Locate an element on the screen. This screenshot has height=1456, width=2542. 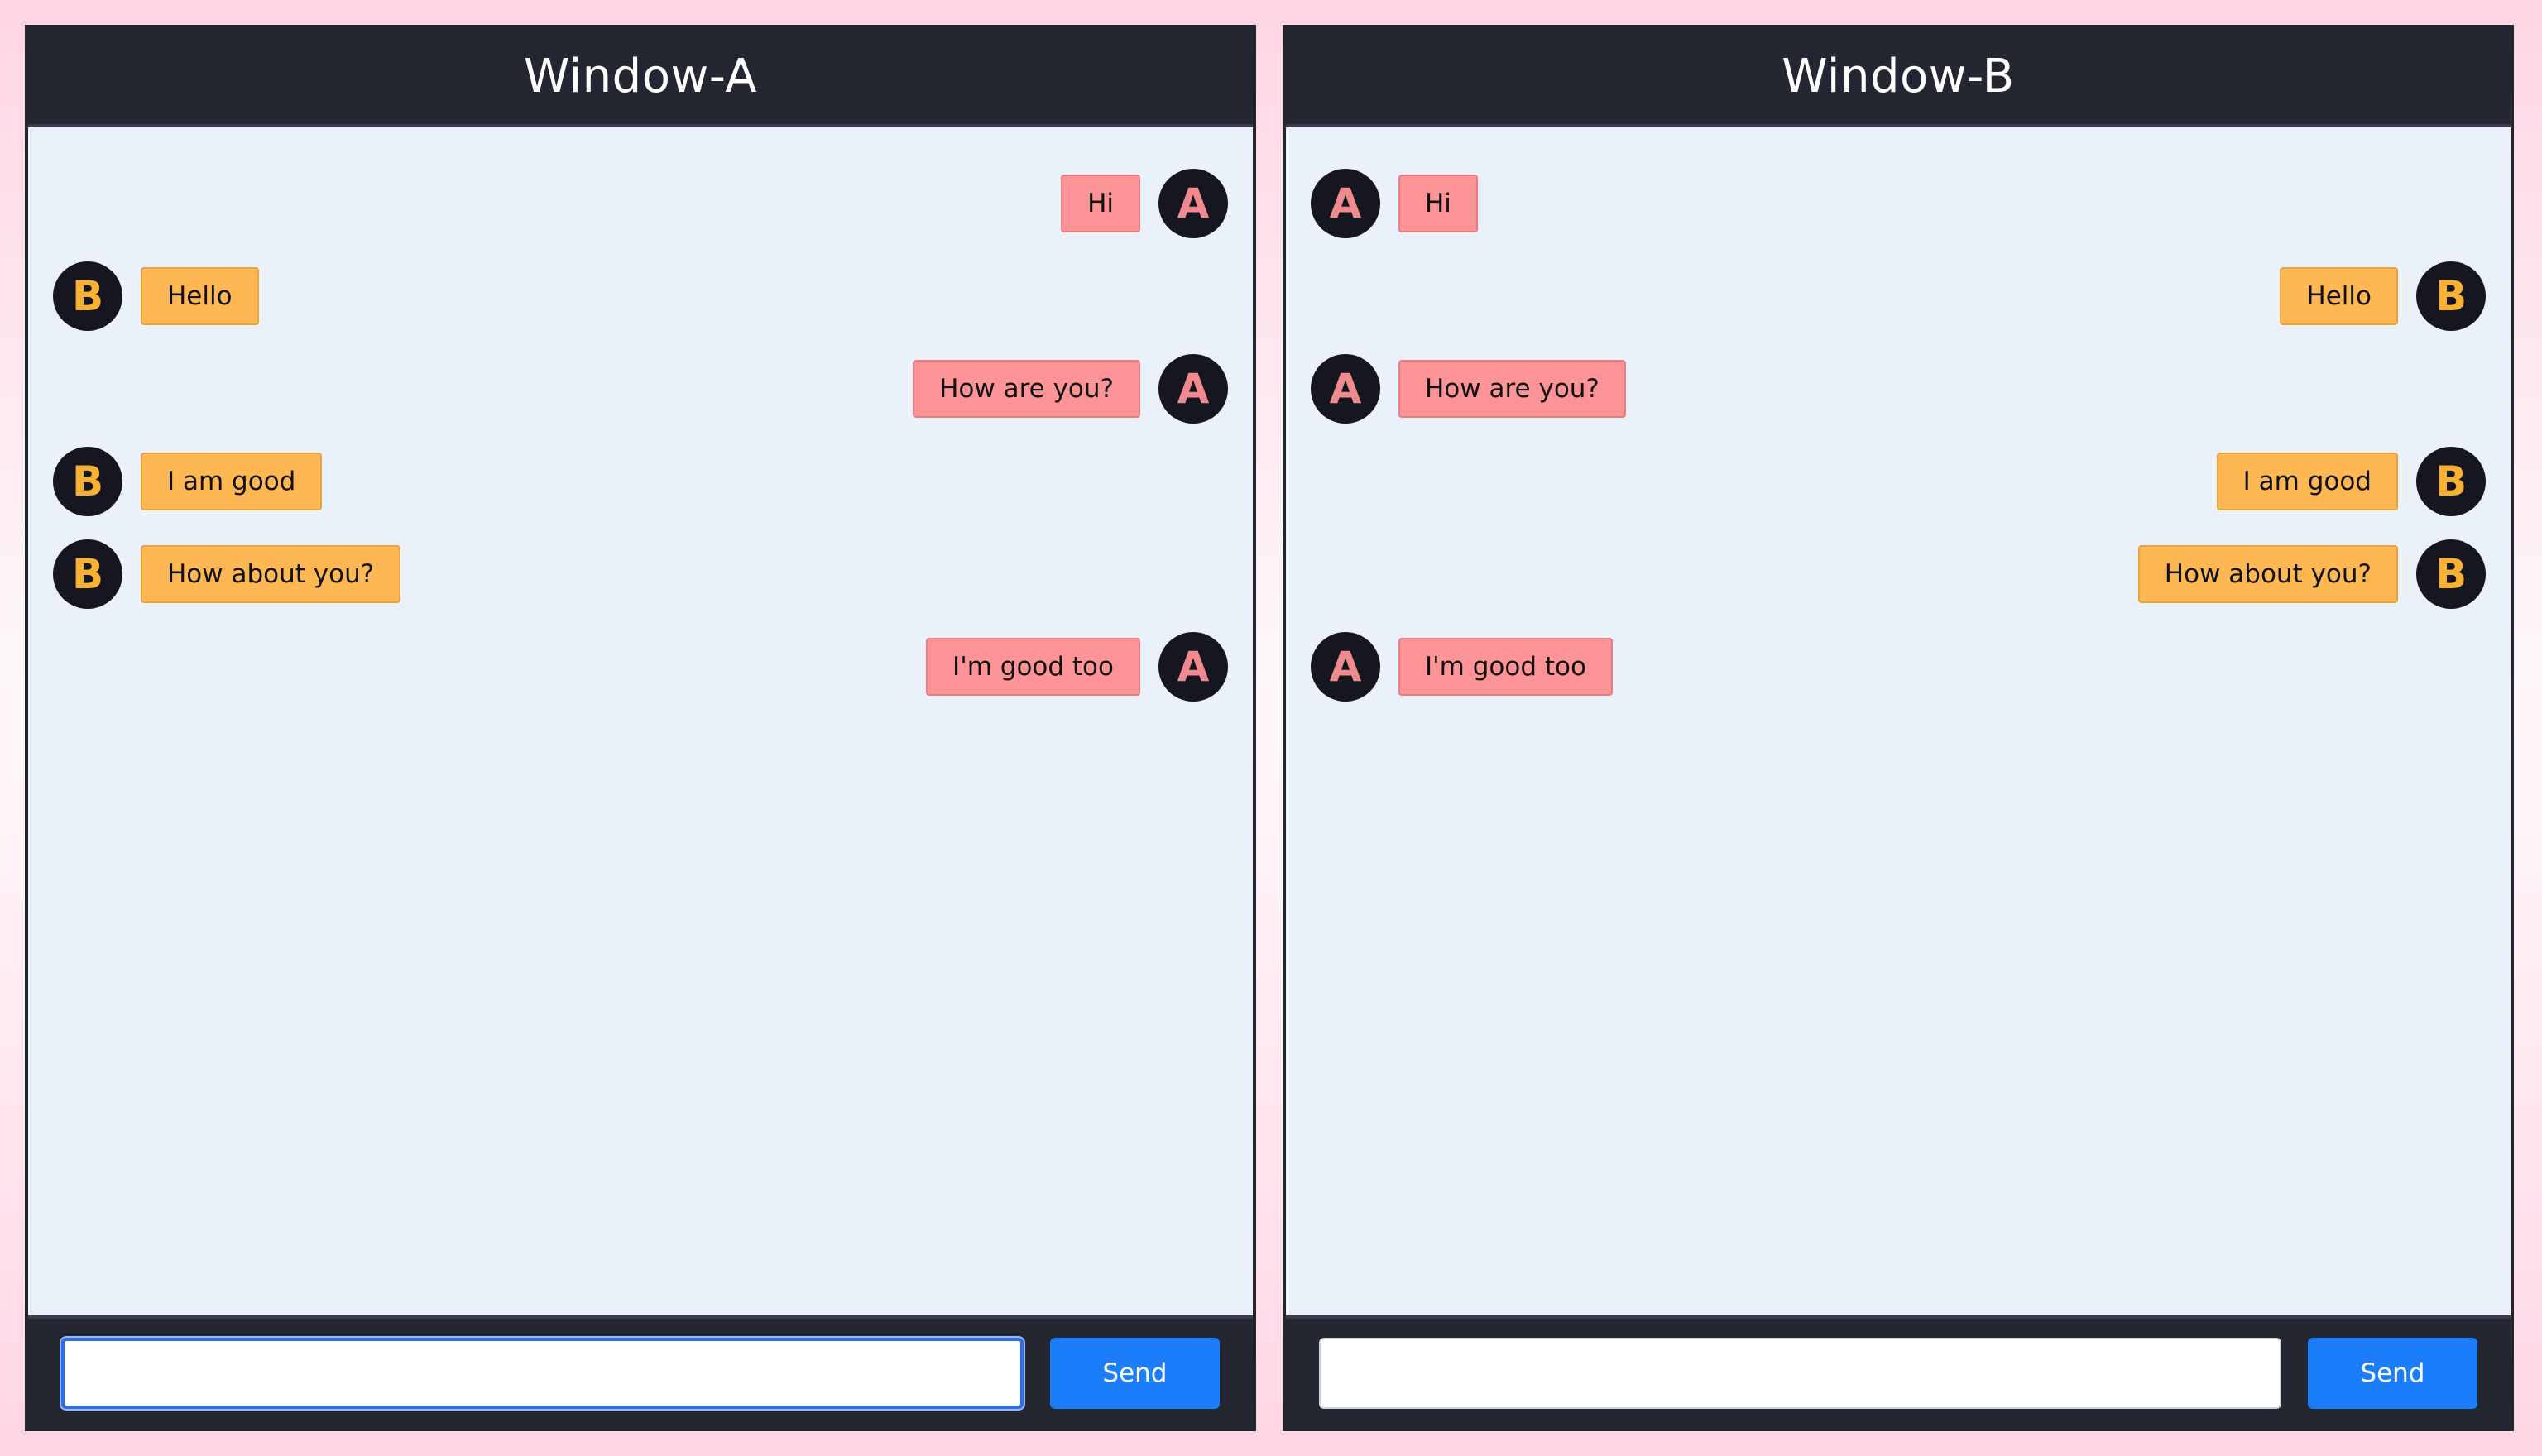
window-title: Window-B is located at coordinates (1899, 77).